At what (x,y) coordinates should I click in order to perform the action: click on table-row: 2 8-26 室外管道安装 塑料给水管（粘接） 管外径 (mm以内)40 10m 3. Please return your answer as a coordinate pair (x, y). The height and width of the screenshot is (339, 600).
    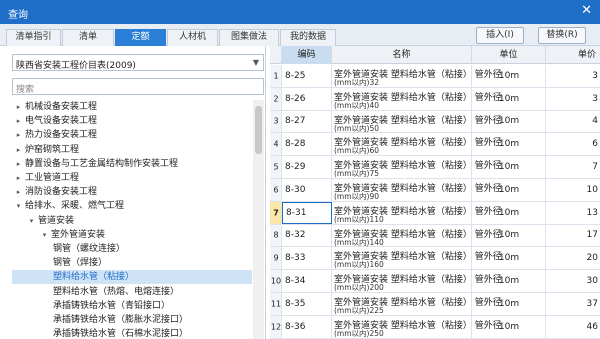
    Looking at the image, I should click on (435, 99).